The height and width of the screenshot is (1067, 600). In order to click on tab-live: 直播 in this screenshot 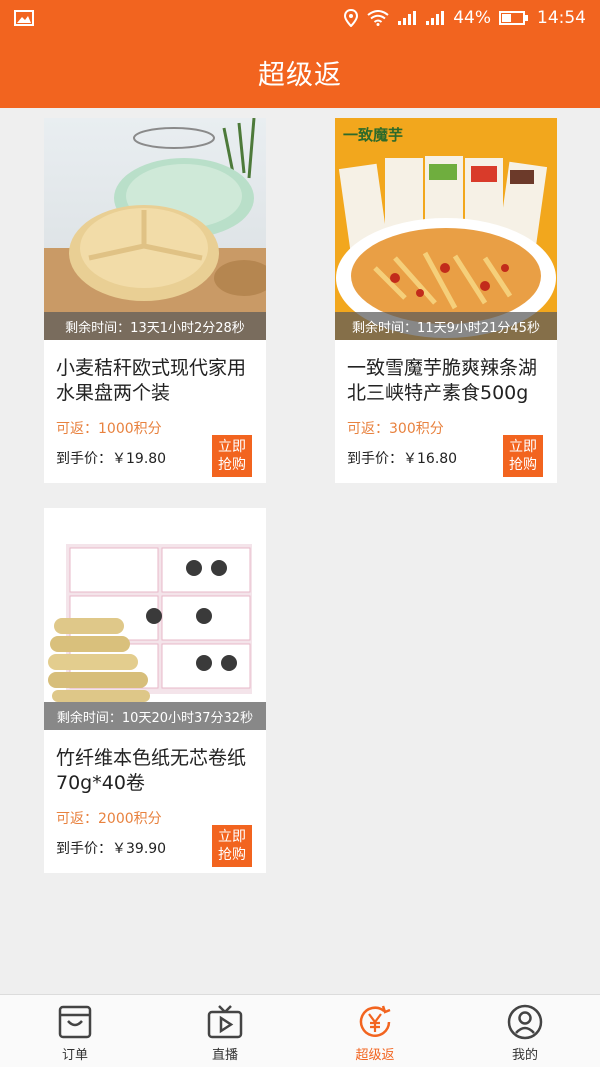, I will do `click(225, 1031)`.